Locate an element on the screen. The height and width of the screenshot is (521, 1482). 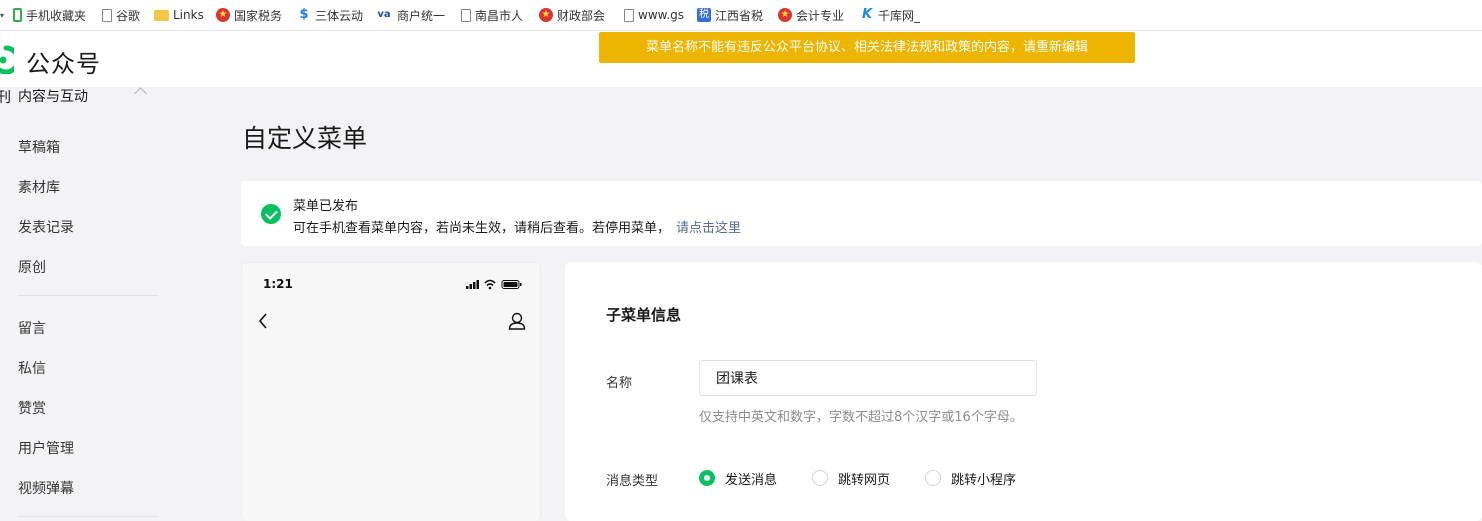
bookmark-links: Links is located at coordinates (179, 15).